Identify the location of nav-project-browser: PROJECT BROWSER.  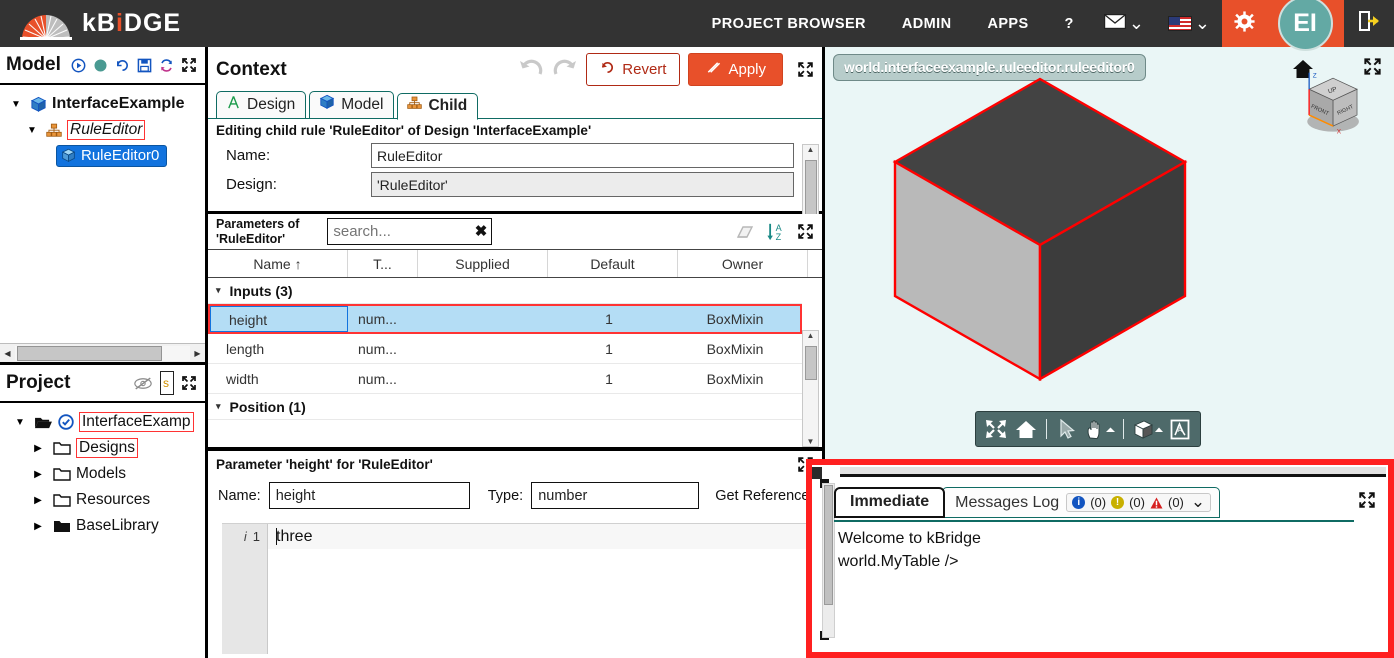
(789, 24).